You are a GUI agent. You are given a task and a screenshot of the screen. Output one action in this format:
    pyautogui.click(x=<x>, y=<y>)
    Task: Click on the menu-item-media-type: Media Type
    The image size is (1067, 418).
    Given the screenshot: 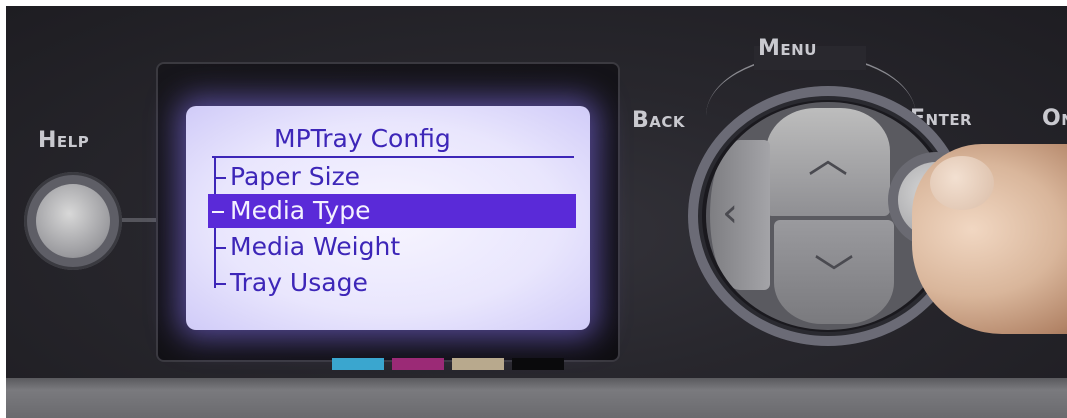 What is the action you would take?
    pyautogui.click(x=392, y=211)
    